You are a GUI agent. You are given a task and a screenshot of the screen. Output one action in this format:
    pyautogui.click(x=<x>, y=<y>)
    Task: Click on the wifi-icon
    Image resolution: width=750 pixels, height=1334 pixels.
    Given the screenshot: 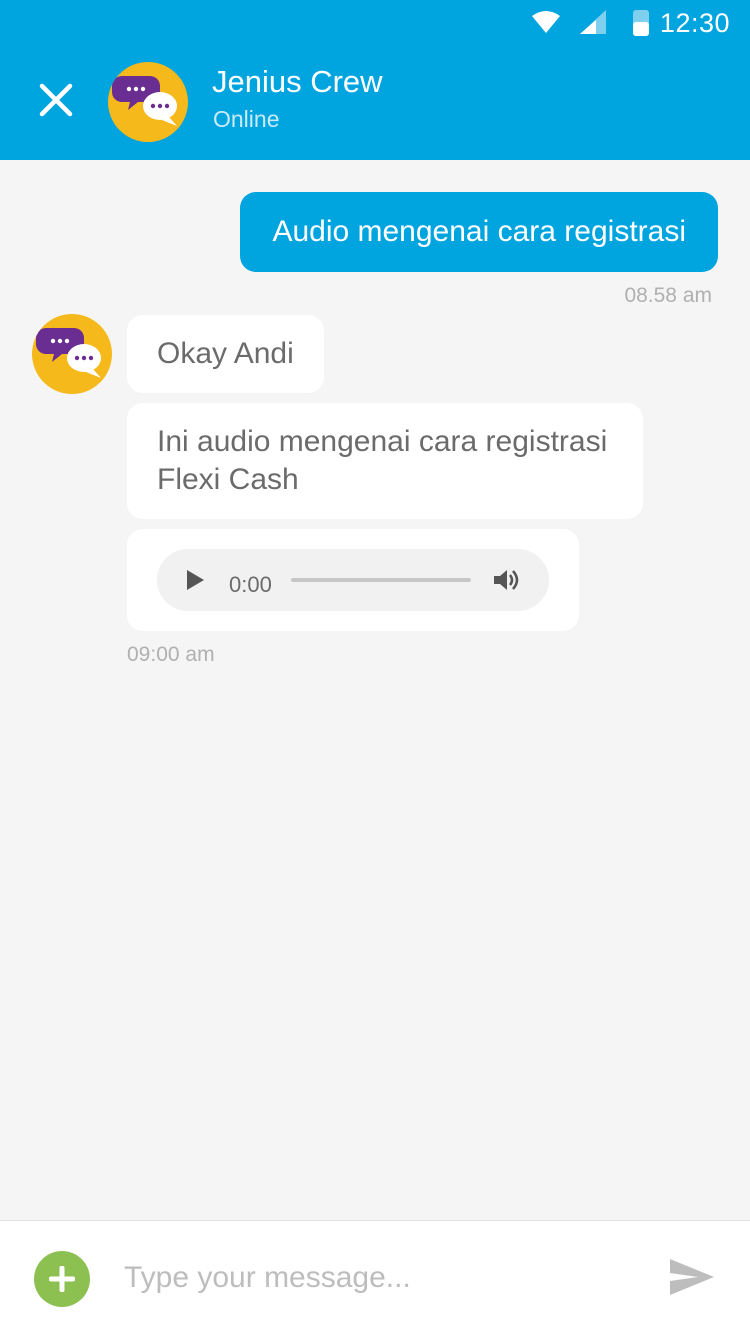 What is the action you would take?
    pyautogui.click(x=546, y=22)
    